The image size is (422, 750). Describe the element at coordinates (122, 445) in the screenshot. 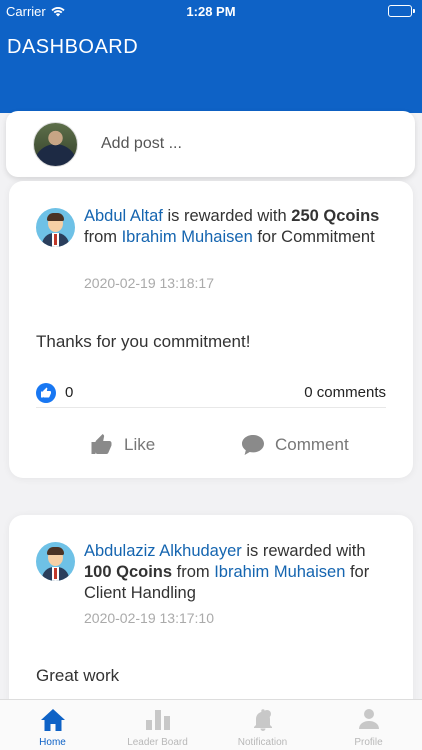

I see `like-button: Like` at that location.